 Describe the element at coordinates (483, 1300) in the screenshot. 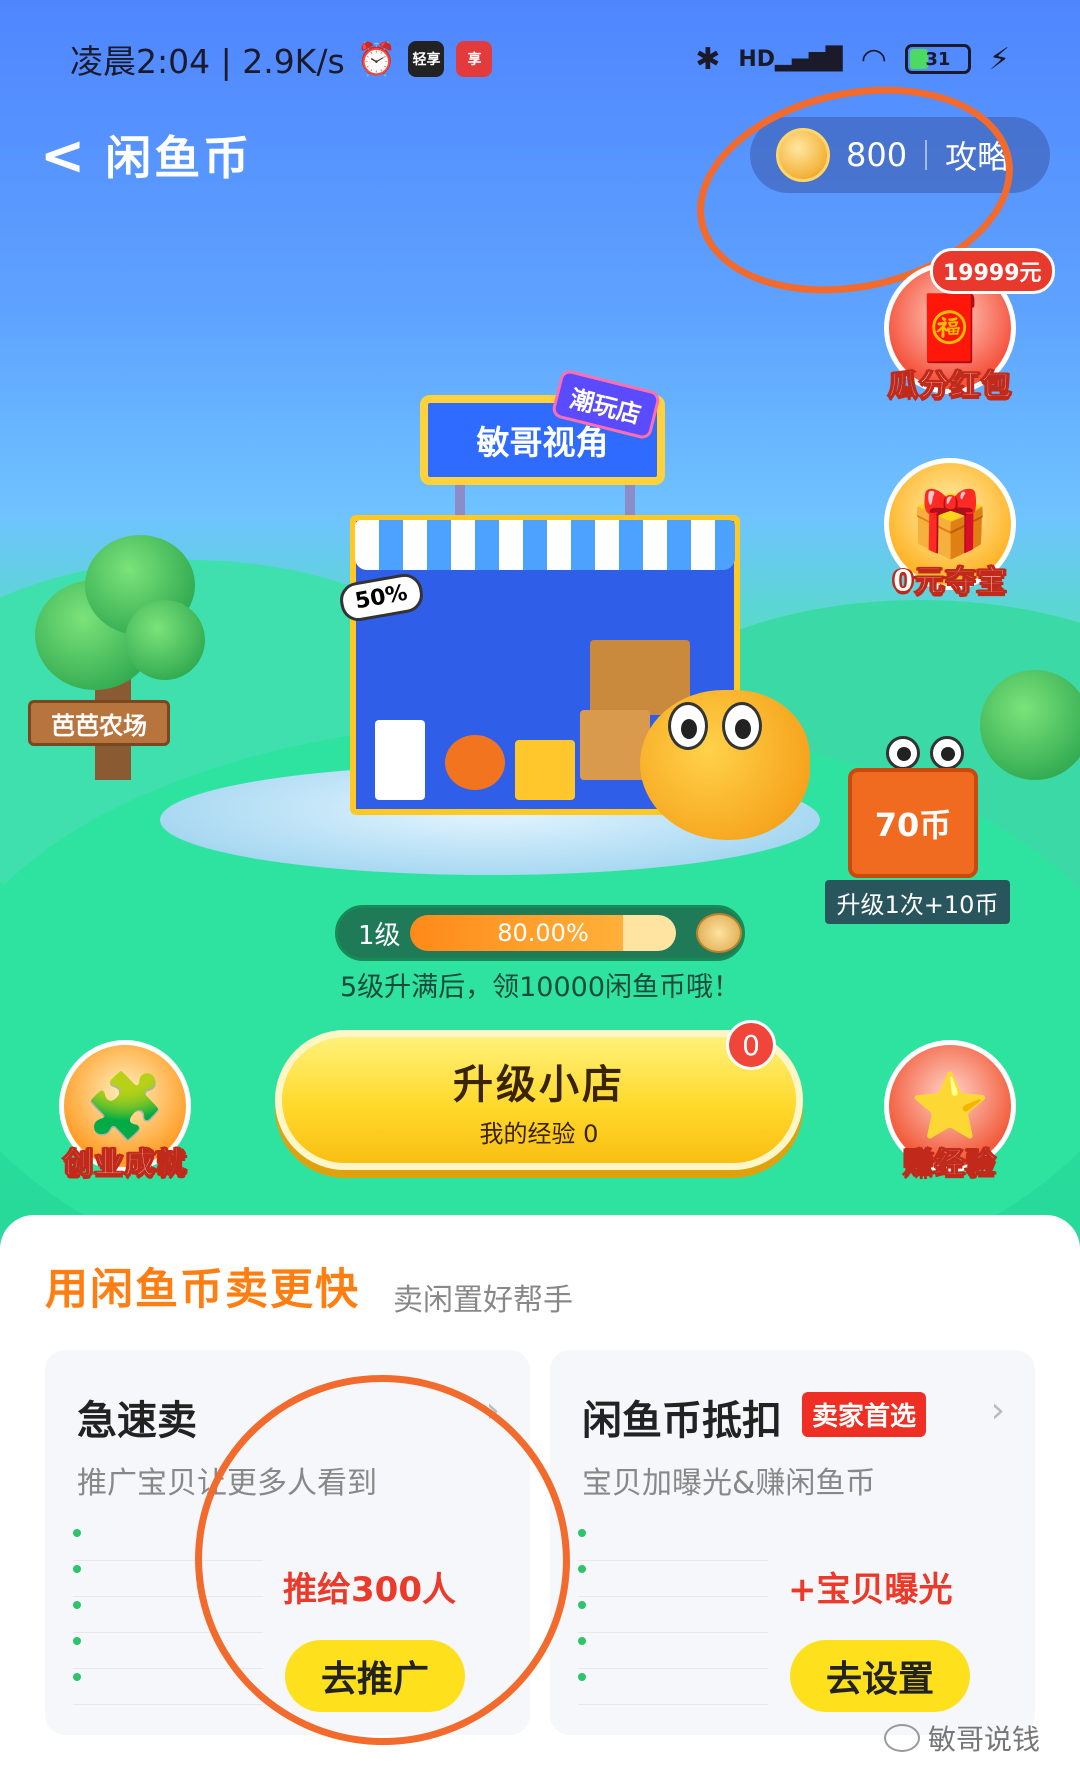

I see `panel-subtitle: 卖闲置好帮手` at that location.